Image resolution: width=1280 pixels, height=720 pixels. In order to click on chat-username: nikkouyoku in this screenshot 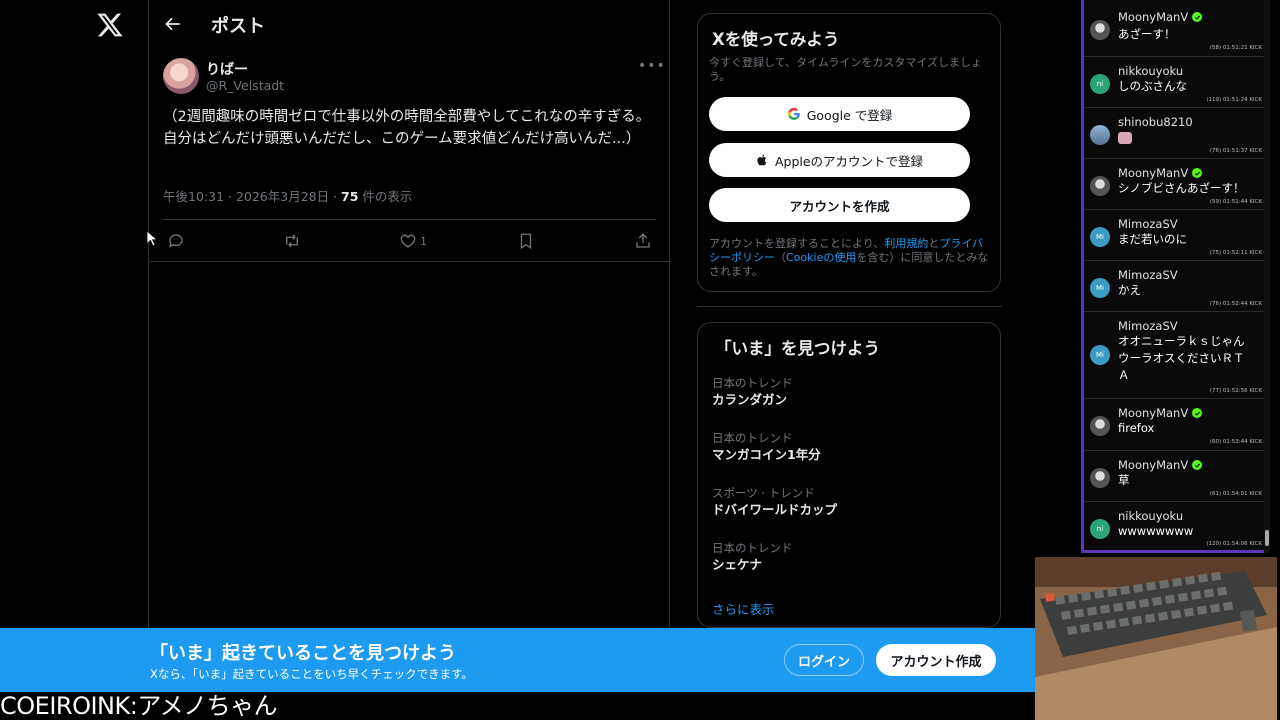, I will do `click(1151, 516)`.